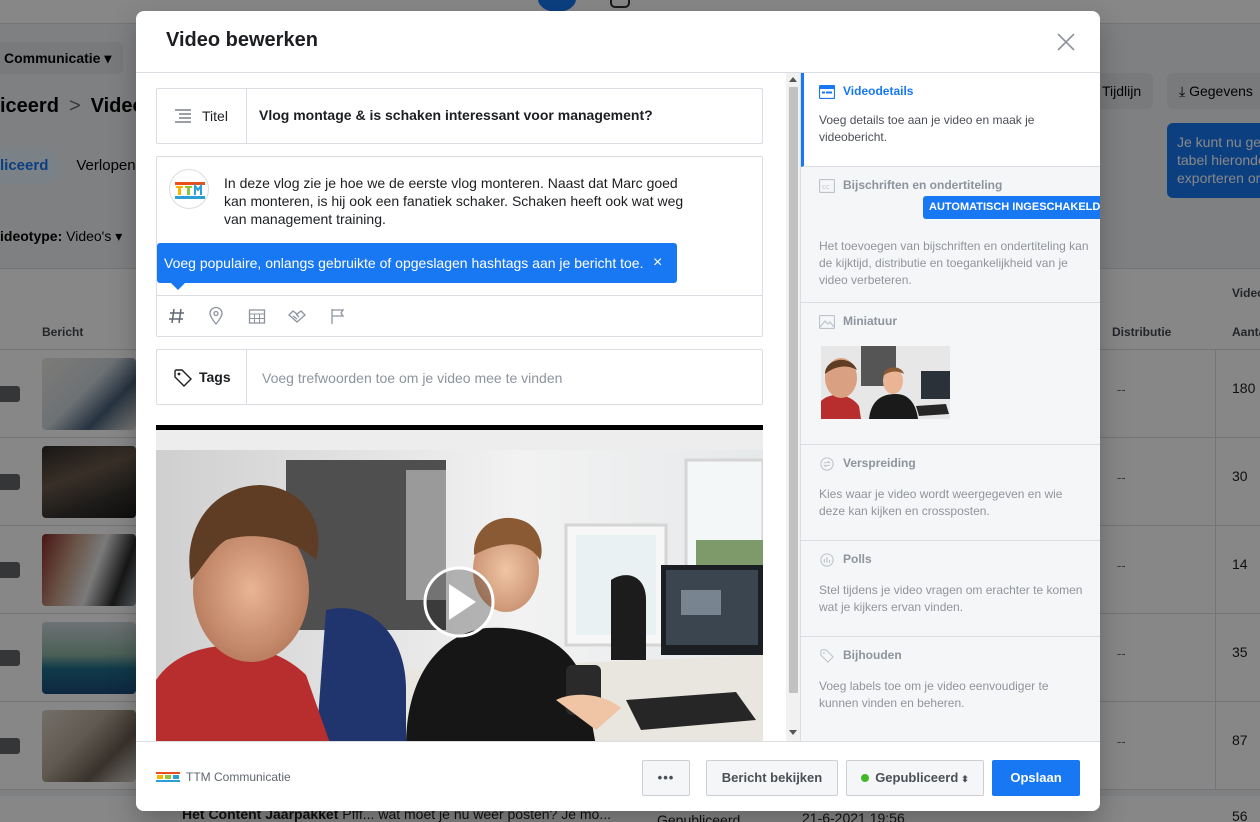 The image size is (1260, 822). Describe the element at coordinates (216, 316) in the screenshot. I see `location-icon` at that location.